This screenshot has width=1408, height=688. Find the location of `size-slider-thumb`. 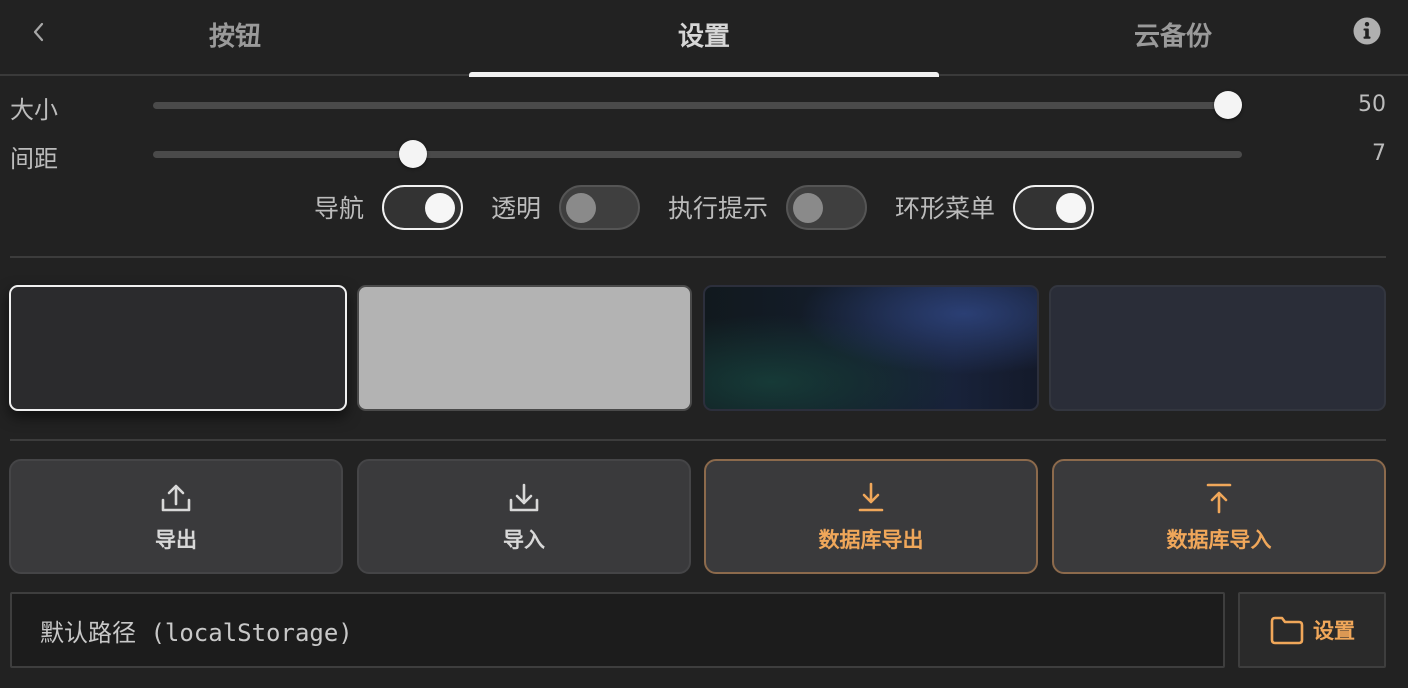

size-slider-thumb is located at coordinates (1227, 105).